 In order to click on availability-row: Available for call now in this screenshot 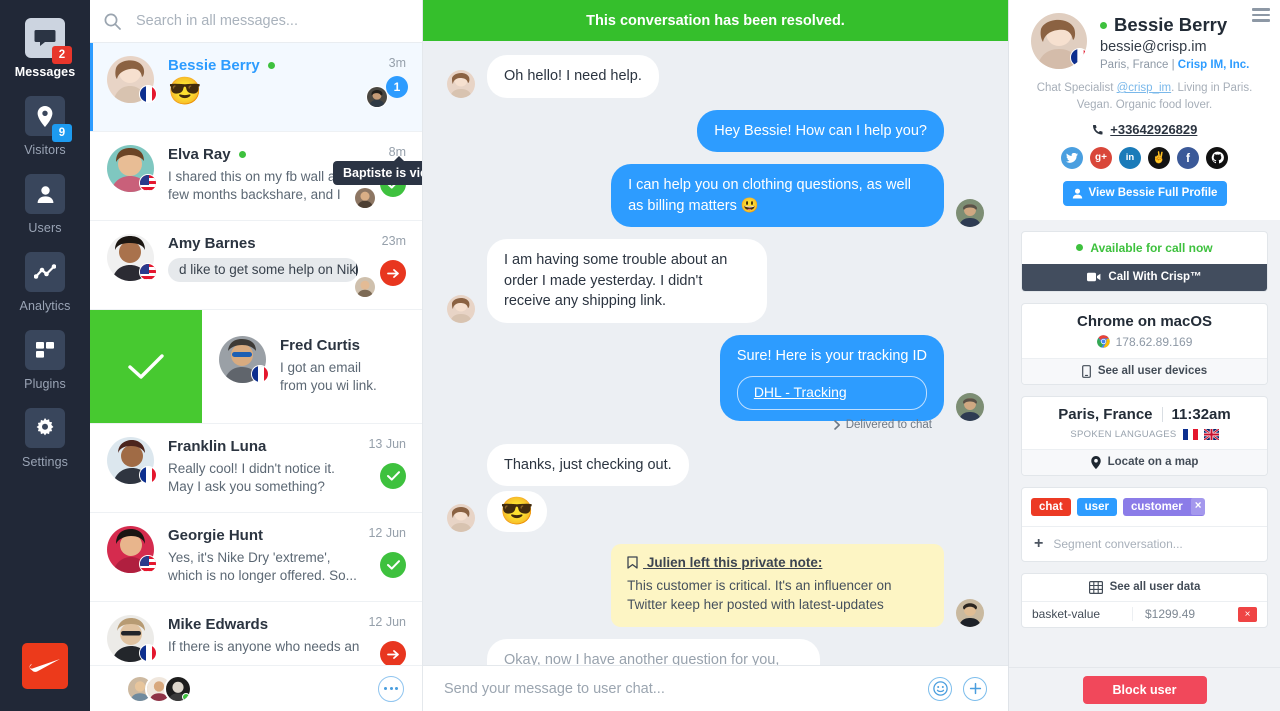, I will do `click(1144, 248)`.